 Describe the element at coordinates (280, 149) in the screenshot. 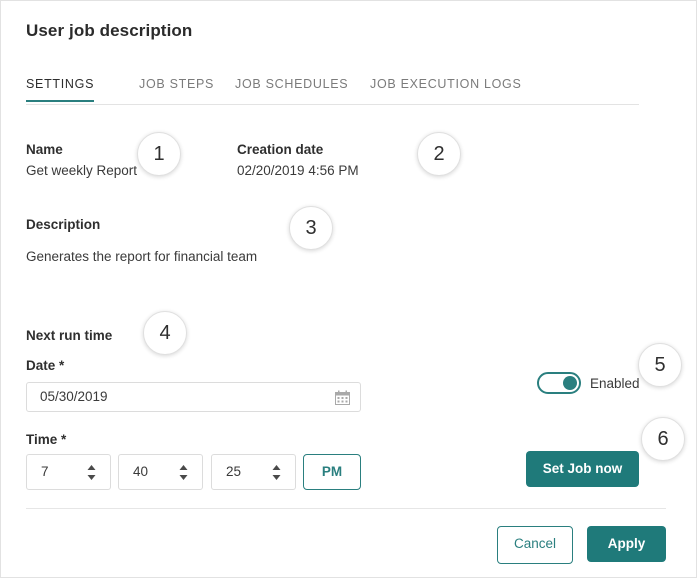

I see `creation-date-label: Creation date` at that location.